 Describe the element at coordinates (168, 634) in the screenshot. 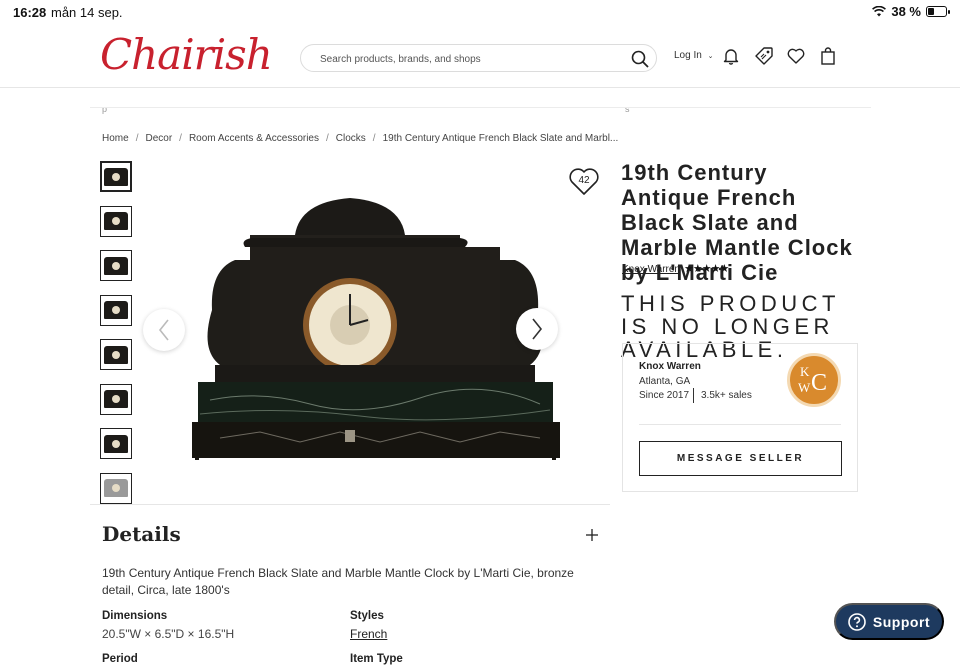

I see `dimensions-value: 20.5"W × 6.5"D × 16.5"H` at that location.